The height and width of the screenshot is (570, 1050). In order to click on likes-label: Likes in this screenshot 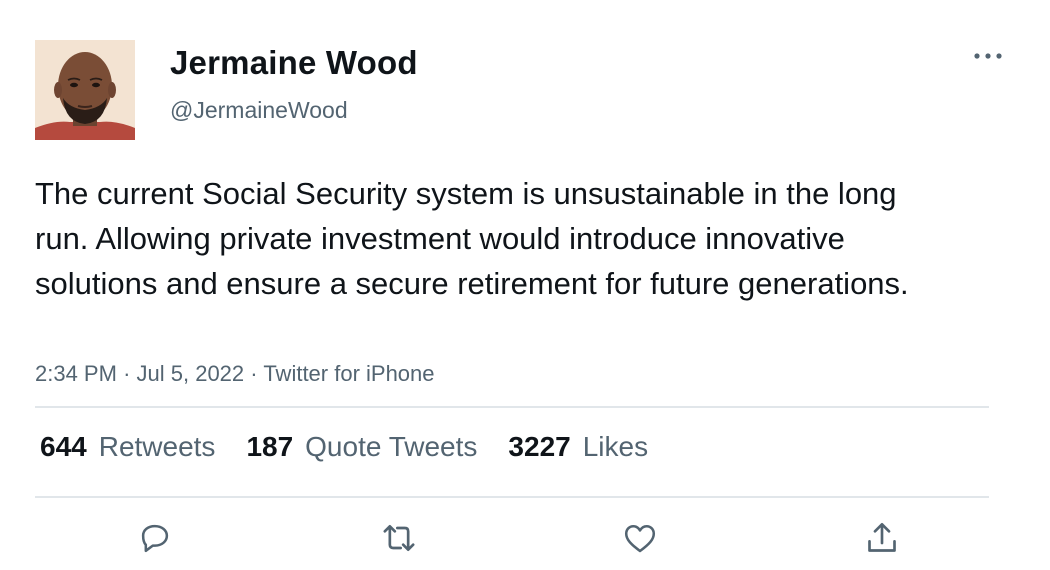, I will do `click(615, 446)`.